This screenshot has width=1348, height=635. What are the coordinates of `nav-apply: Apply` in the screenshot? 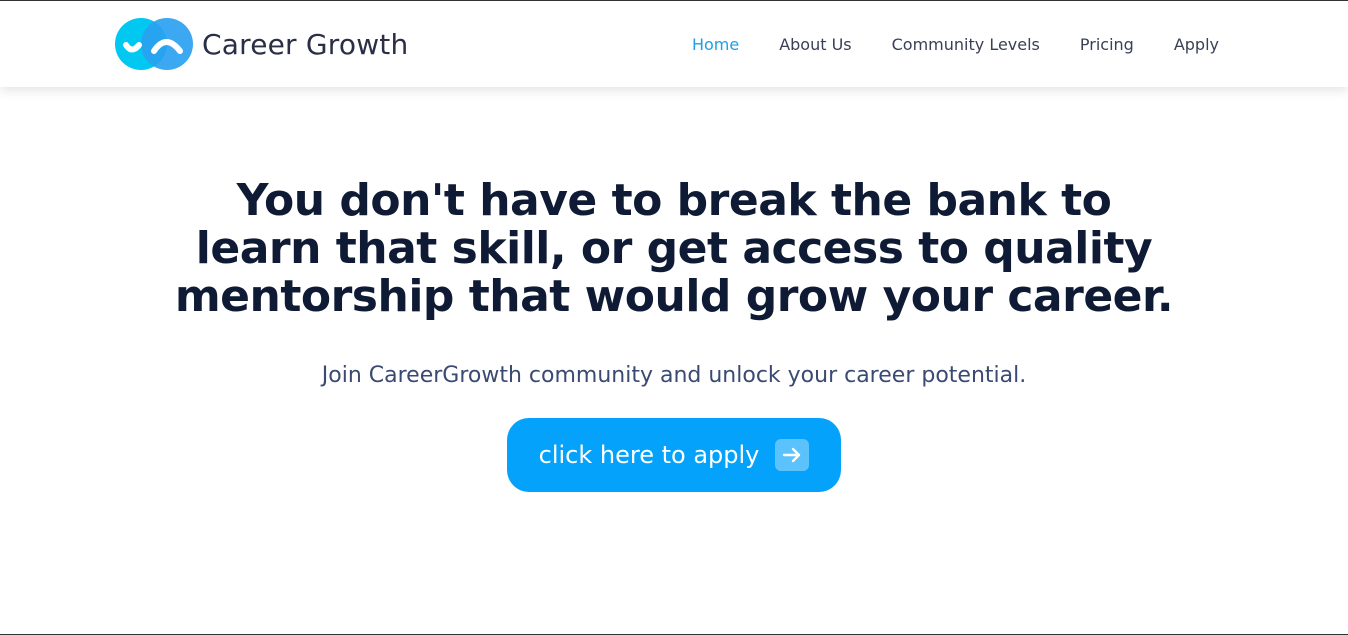 It's located at (1196, 44).